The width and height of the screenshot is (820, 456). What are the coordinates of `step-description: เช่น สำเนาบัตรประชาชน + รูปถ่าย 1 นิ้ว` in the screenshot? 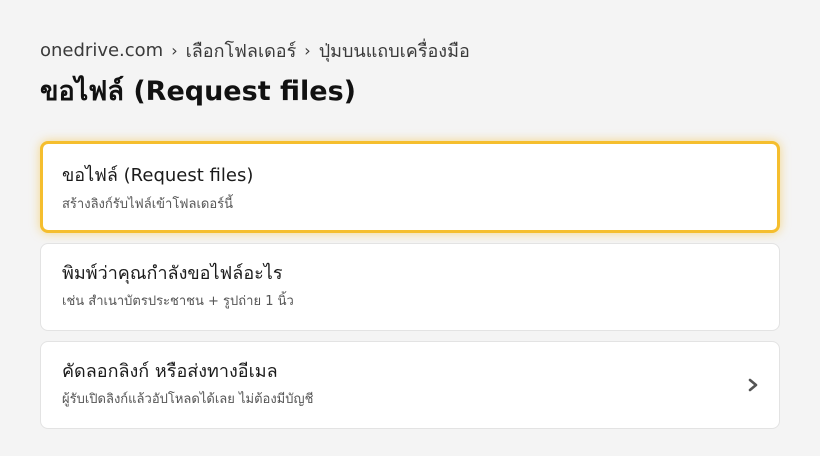 It's located at (178, 301).